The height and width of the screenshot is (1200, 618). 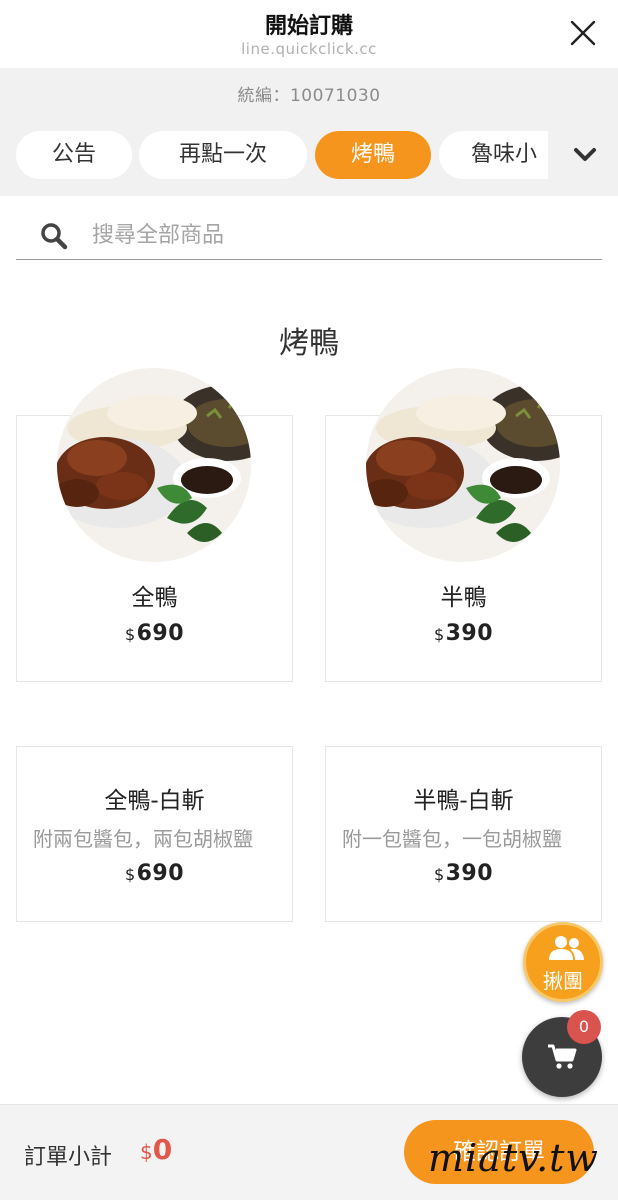 I want to click on category-tabs: 公告 再點一次 烤鴨 魯味小, so click(x=282, y=155).